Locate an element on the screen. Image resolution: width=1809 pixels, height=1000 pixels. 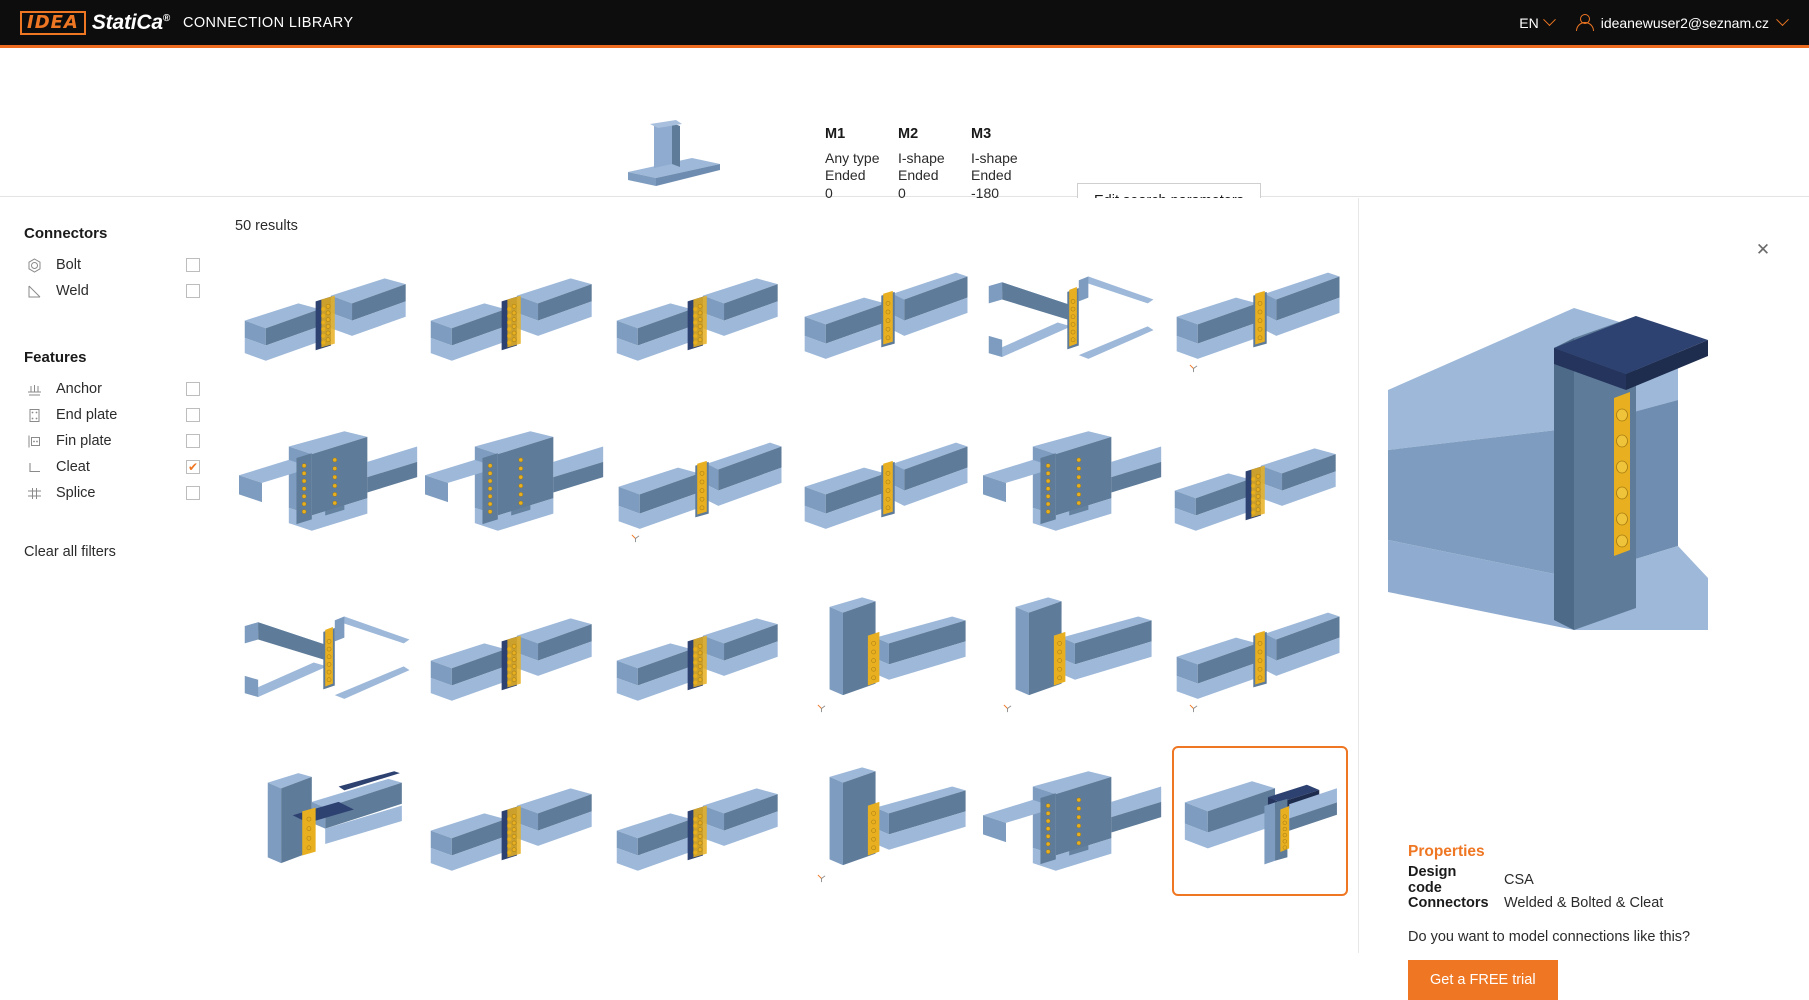
brand-logo: IDEA StatiCa® CONNECTION LIBRARY is located at coordinates (187, 22).